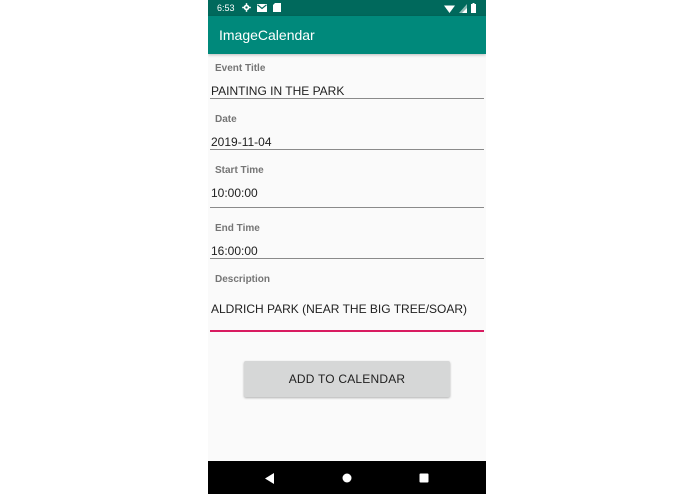  What do you see at coordinates (226, 8) in the screenshot?
I see `status-time: 6:53` at bounding box center [226, 8].